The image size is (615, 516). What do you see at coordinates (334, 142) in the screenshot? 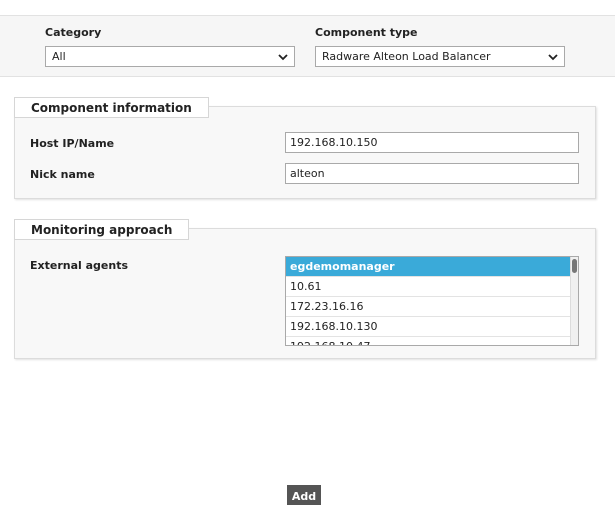
I see `host-value: 192.168.10.150` at bounding box center [334, 142].